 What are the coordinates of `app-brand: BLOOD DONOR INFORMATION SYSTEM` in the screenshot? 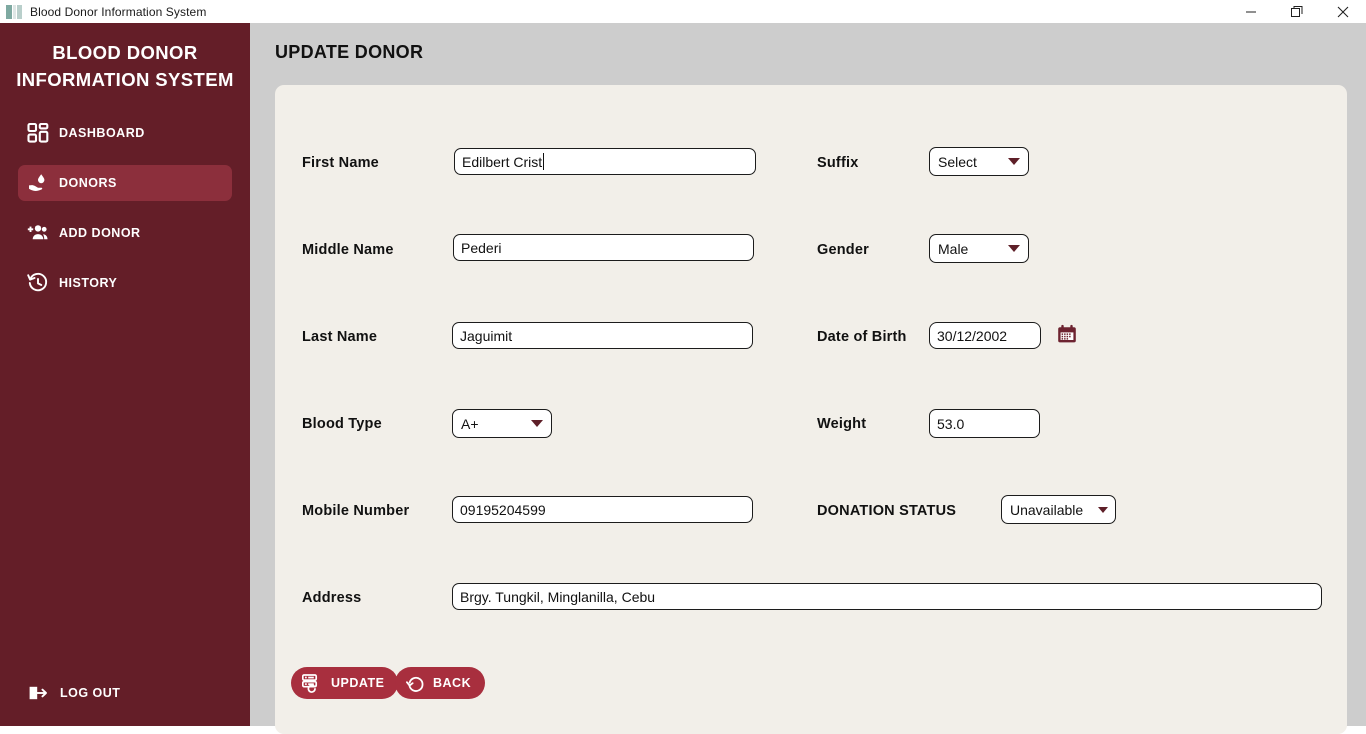 It's located at (125, 66).